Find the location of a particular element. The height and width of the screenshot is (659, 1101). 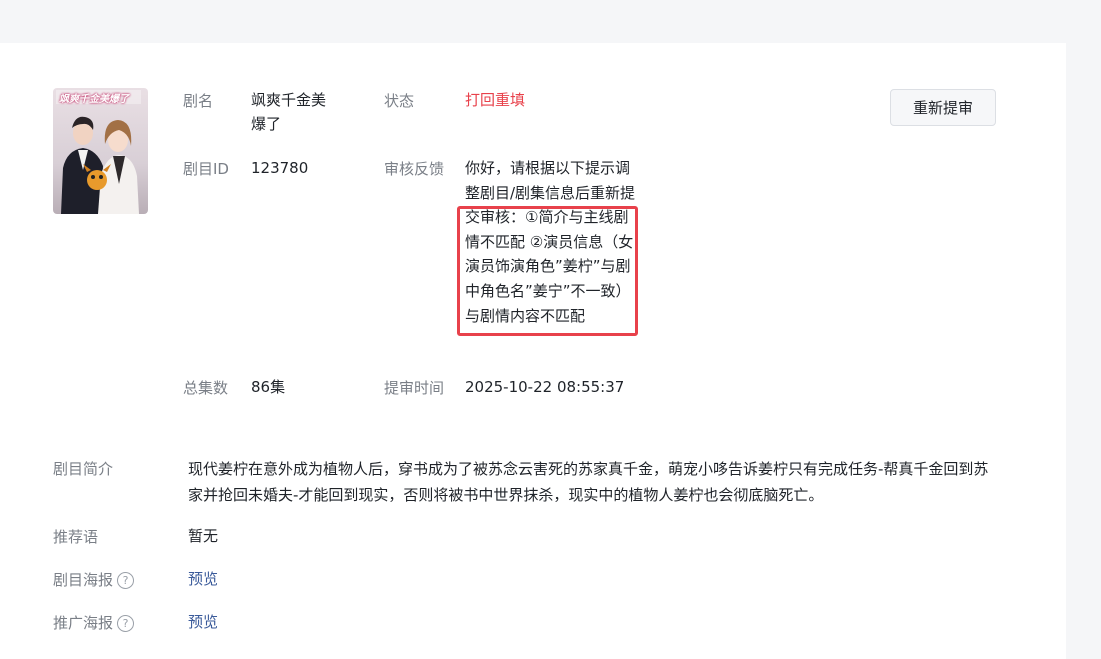

drama-poster-thumbnail: 飒爽千金美爆了 is located at coordinates (100, 151).